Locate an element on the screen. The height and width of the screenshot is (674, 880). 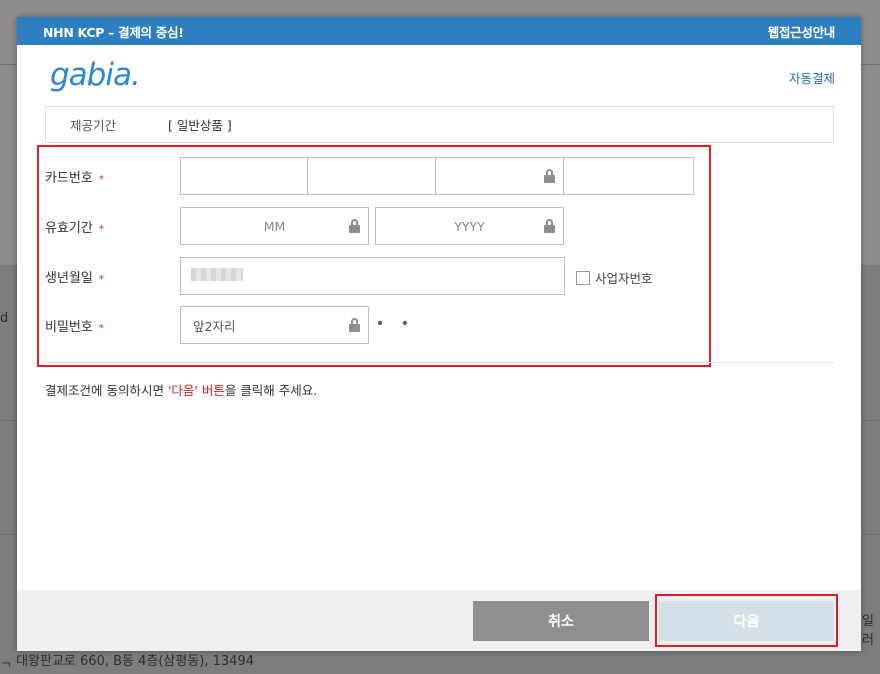
business-number-option: 사업자번호 is located at coordinates (614, 277).